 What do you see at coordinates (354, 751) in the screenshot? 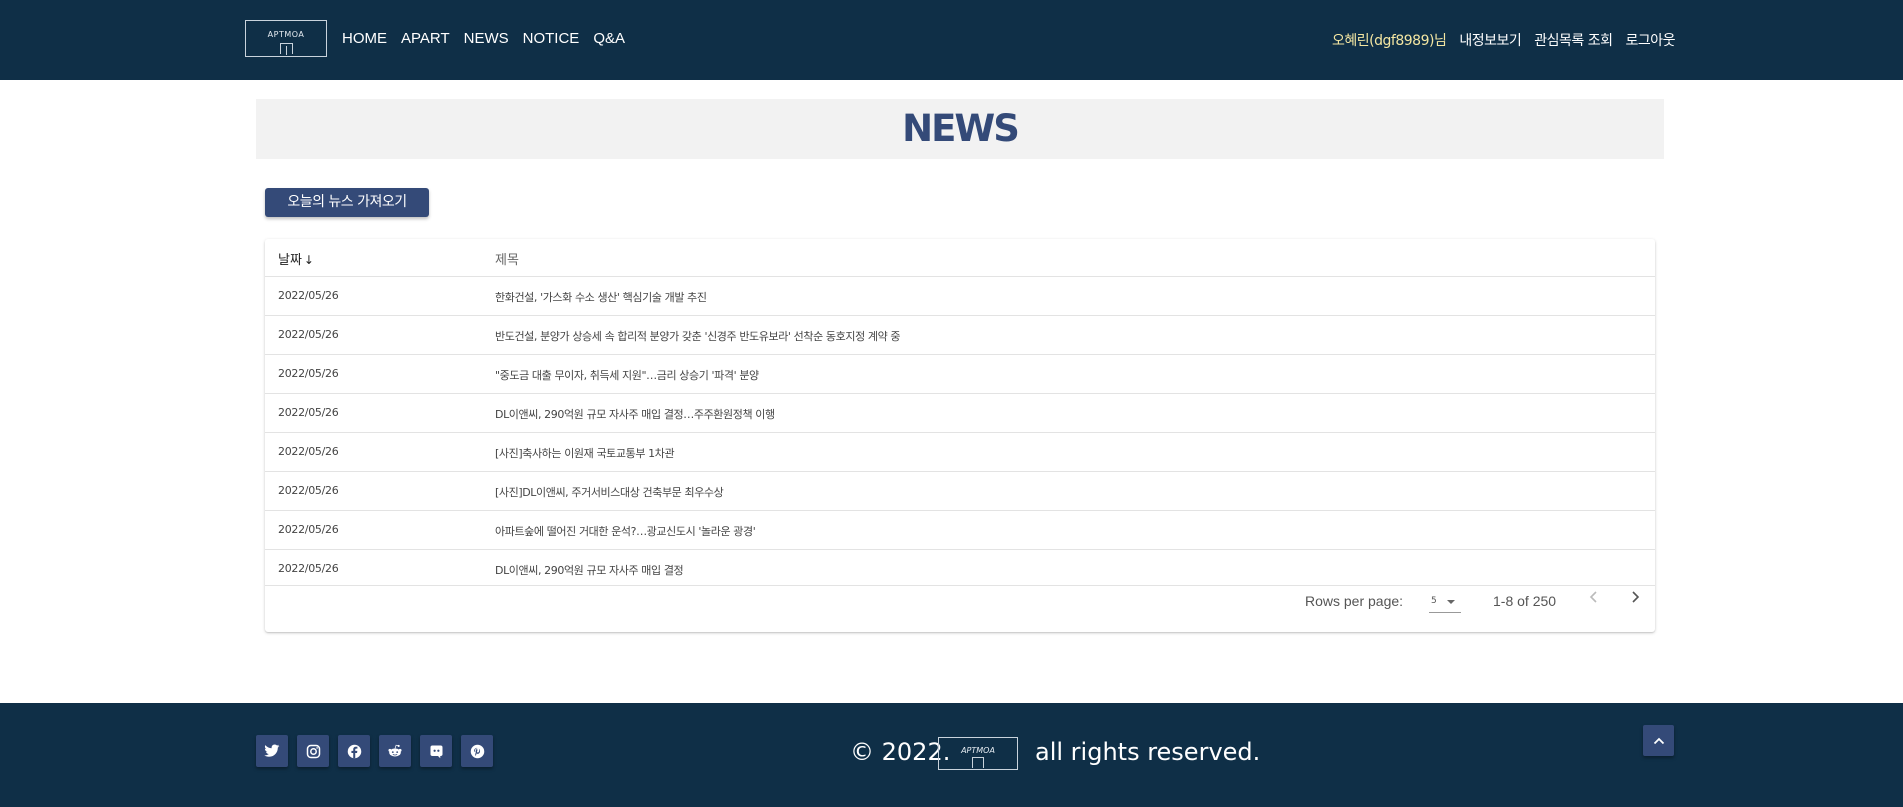
I see `facebook-icon` at bounding box center [354, 751].